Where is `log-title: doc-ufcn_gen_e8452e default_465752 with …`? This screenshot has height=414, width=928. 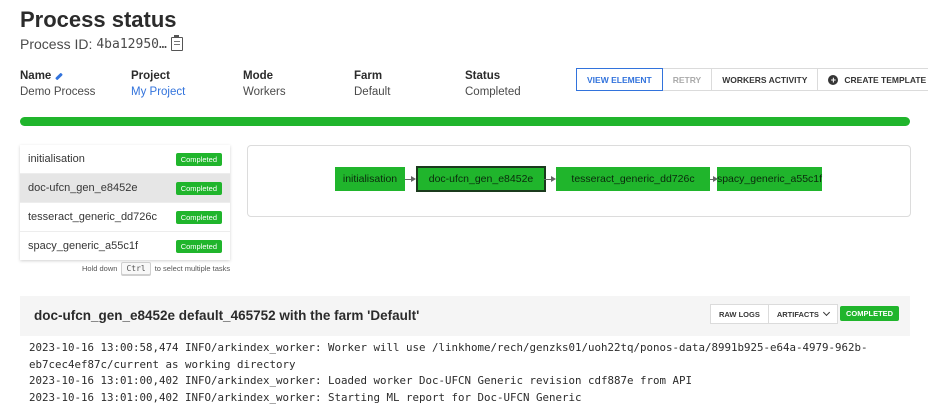
log-title: doc-ufcn_gen_e8452e default_465752 with … is located at coordinates (227, 315).